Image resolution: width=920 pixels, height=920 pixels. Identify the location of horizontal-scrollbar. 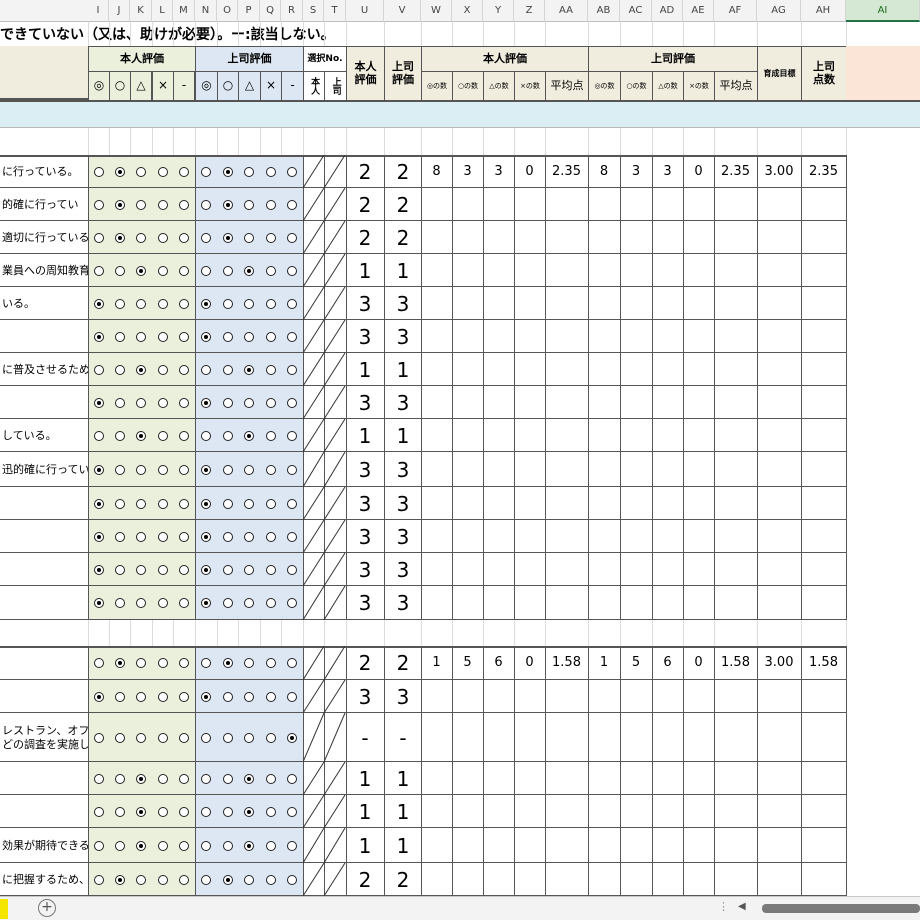
(841, 908).